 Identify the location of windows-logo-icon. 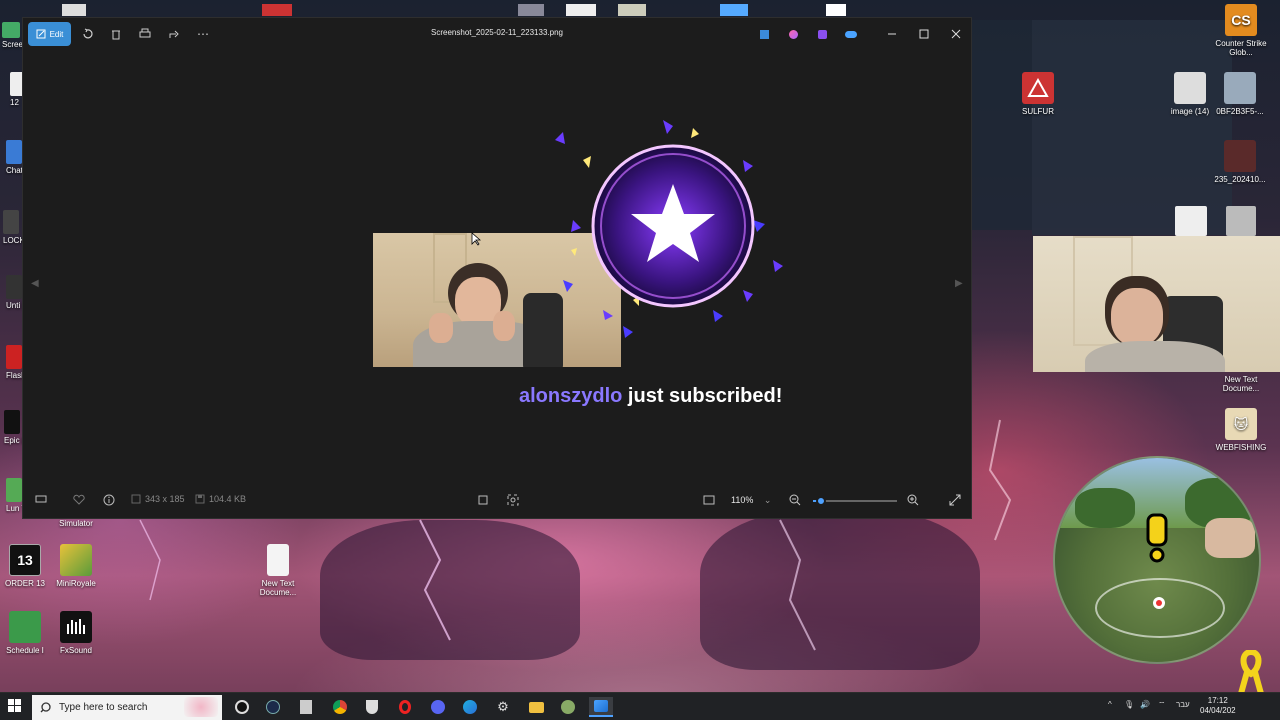
(14, 705).